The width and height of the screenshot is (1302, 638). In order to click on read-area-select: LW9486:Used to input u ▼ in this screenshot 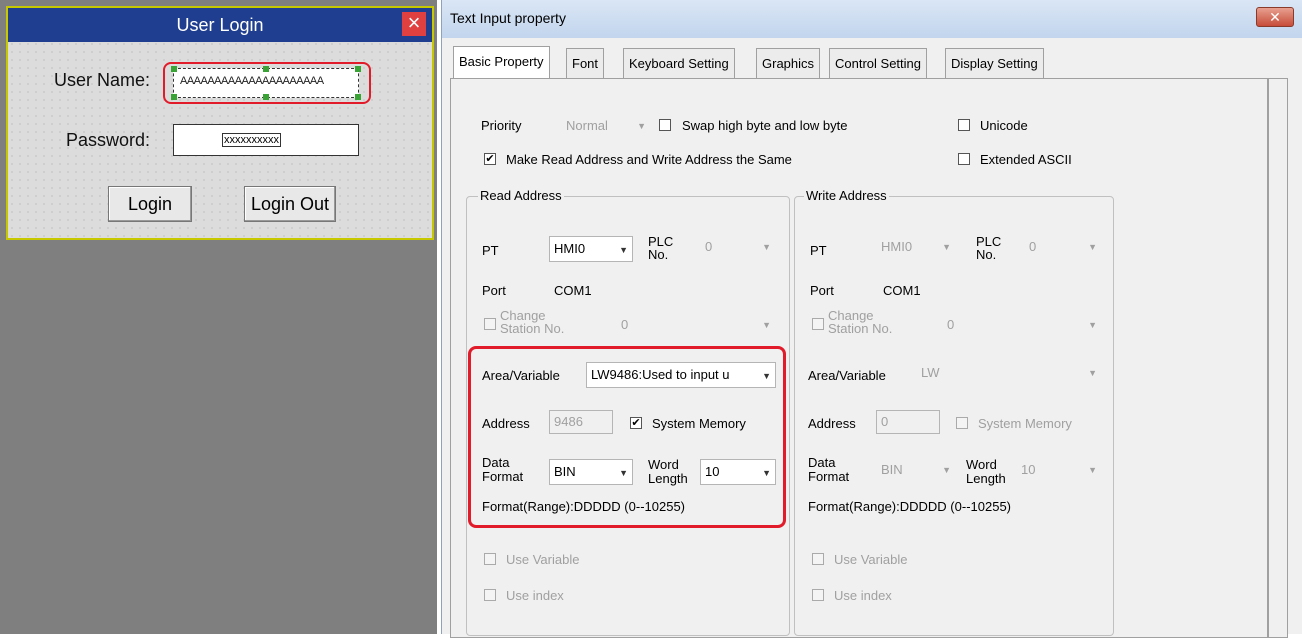, I will do `click(681, 375)`.